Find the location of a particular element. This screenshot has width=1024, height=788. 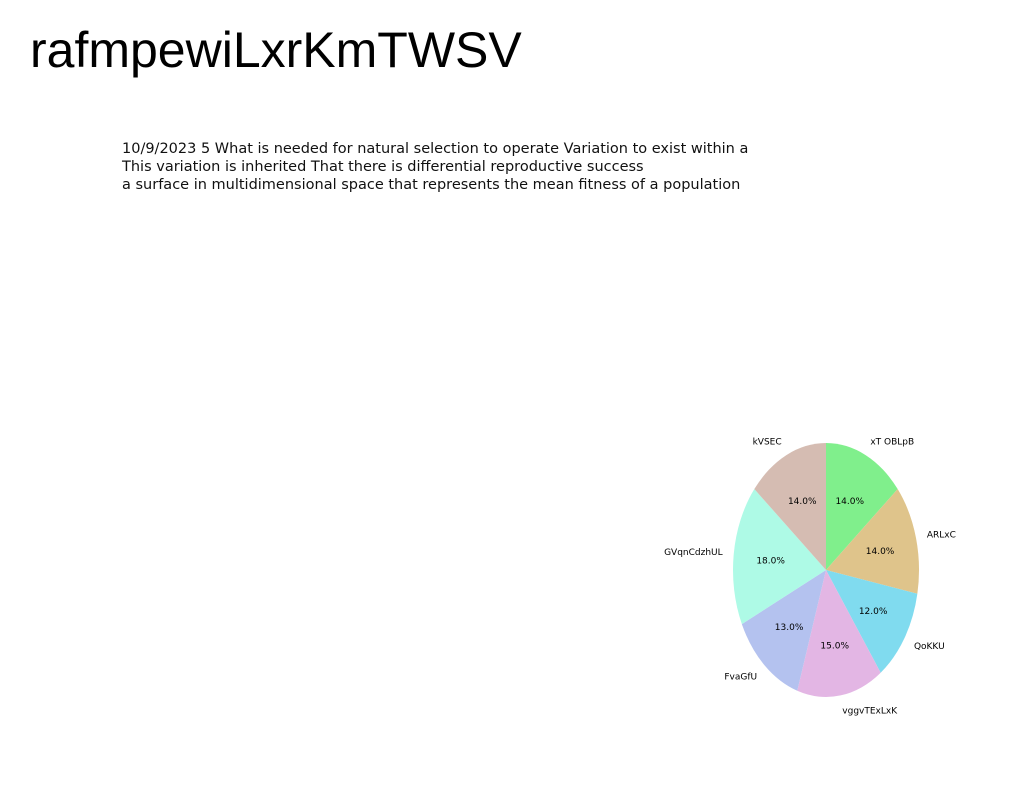

pie-slice-pct-label-5: 18.0% is located at coordinates (770, 561).